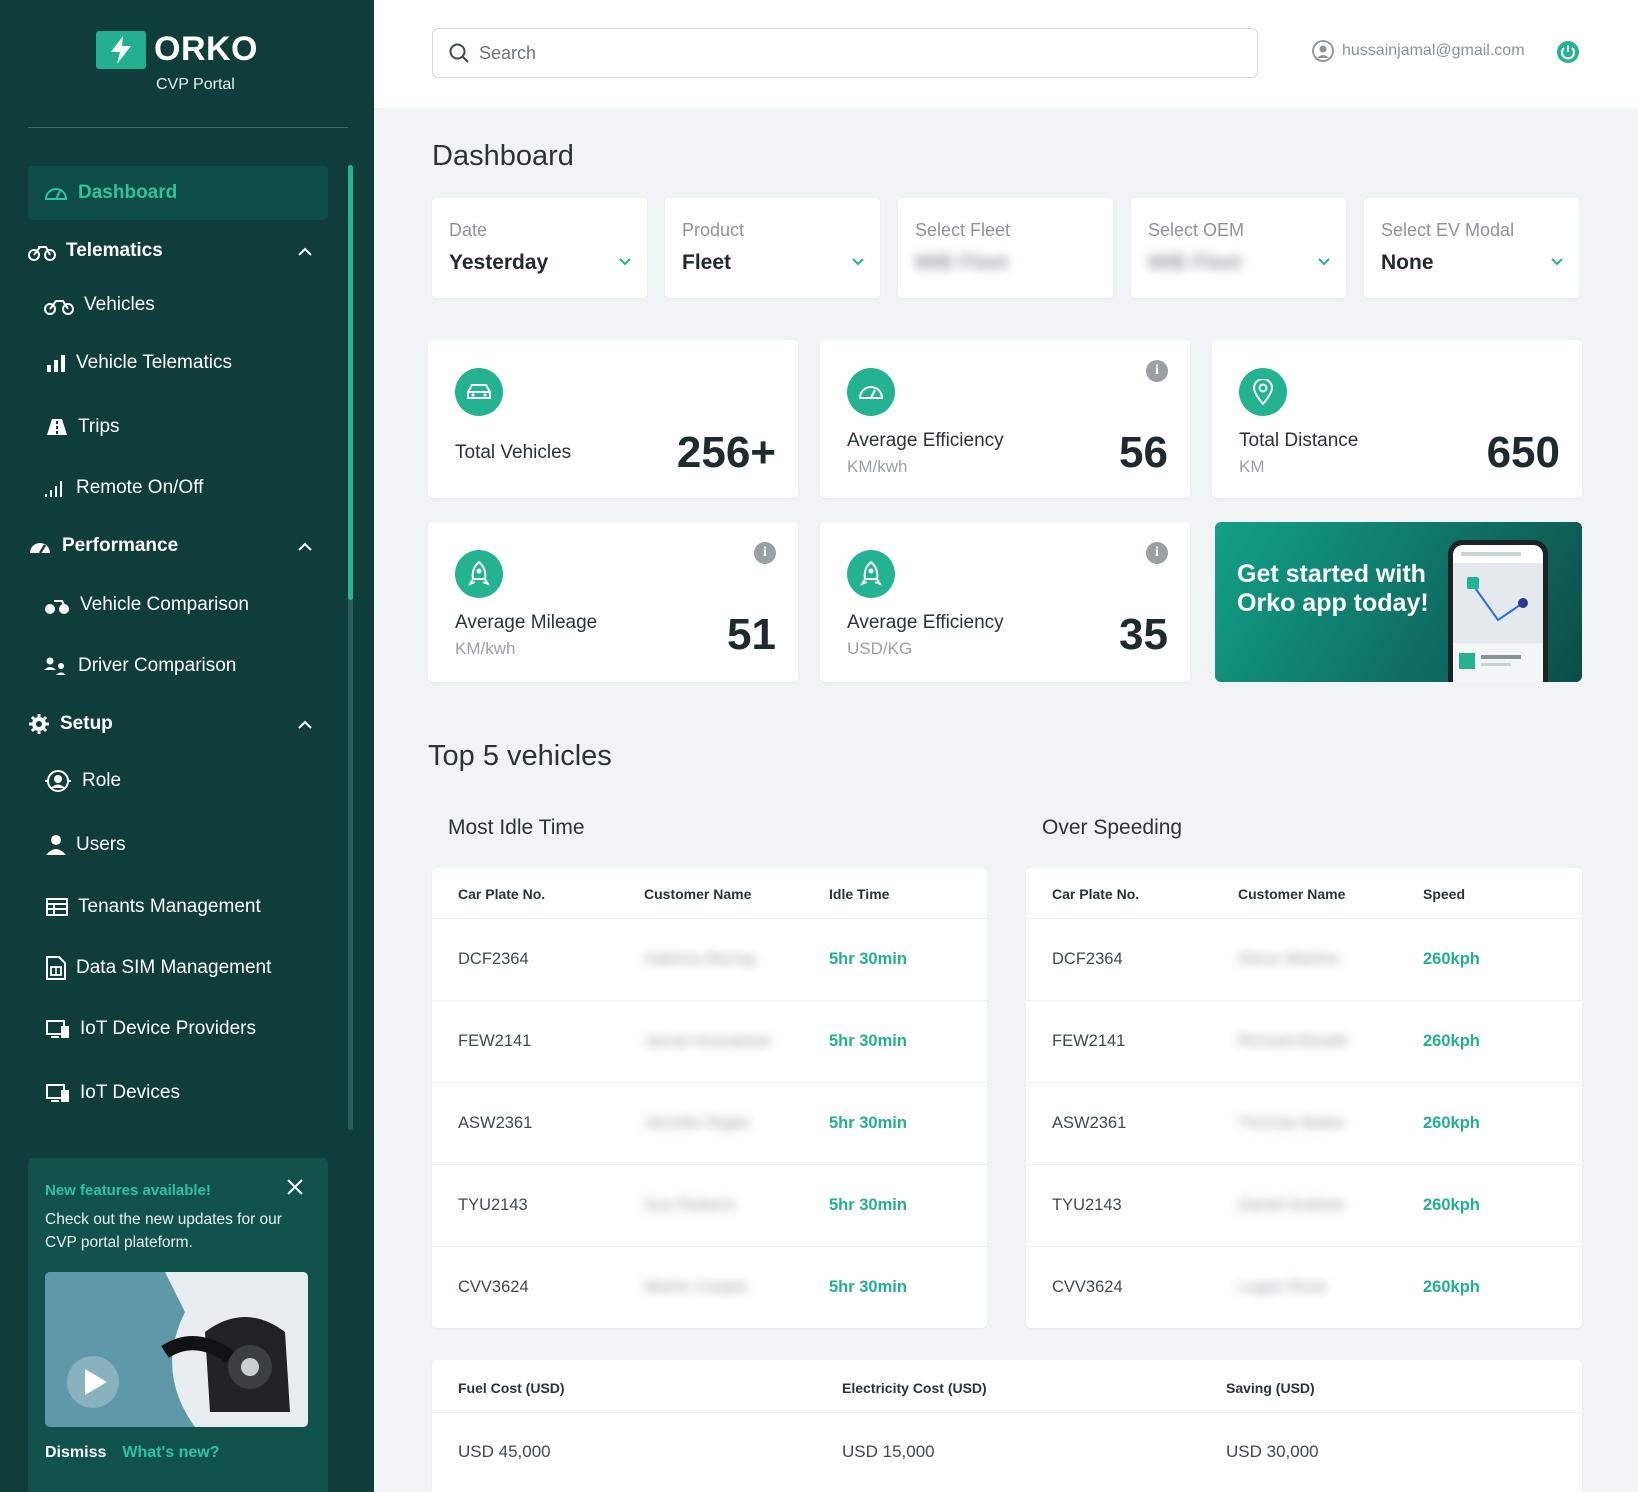 This screenshot has height=1492, width=1638. I want to click on table-row: DCF2364 Steve Martins 260kph, so click(1304, 959).